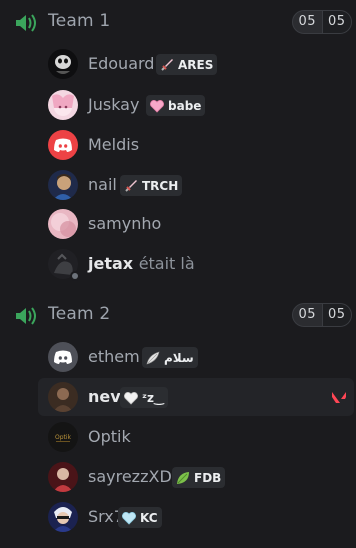 This screenshot has height=548, width=356. Describe the element at coordinates (102, 184) in the screenshot. I see `member-name: nail` at that location.